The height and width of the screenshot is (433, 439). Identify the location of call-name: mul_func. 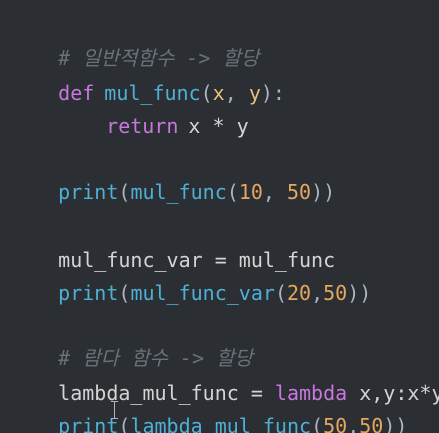
(178, 192).